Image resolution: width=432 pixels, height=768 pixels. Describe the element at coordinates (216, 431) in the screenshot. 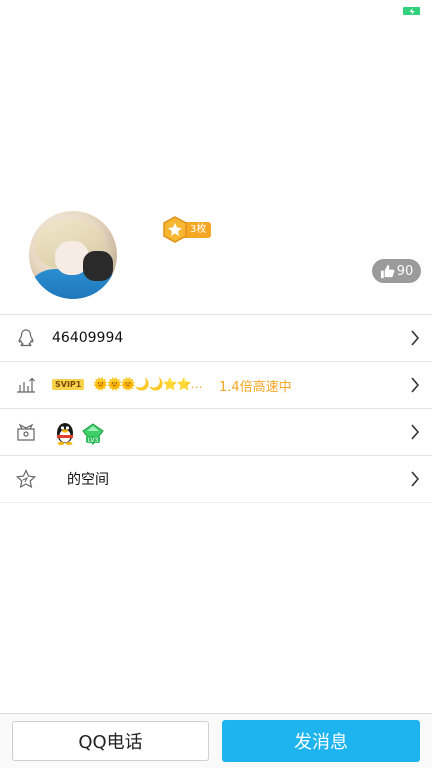

I see `row-badges: LV3` at that location.